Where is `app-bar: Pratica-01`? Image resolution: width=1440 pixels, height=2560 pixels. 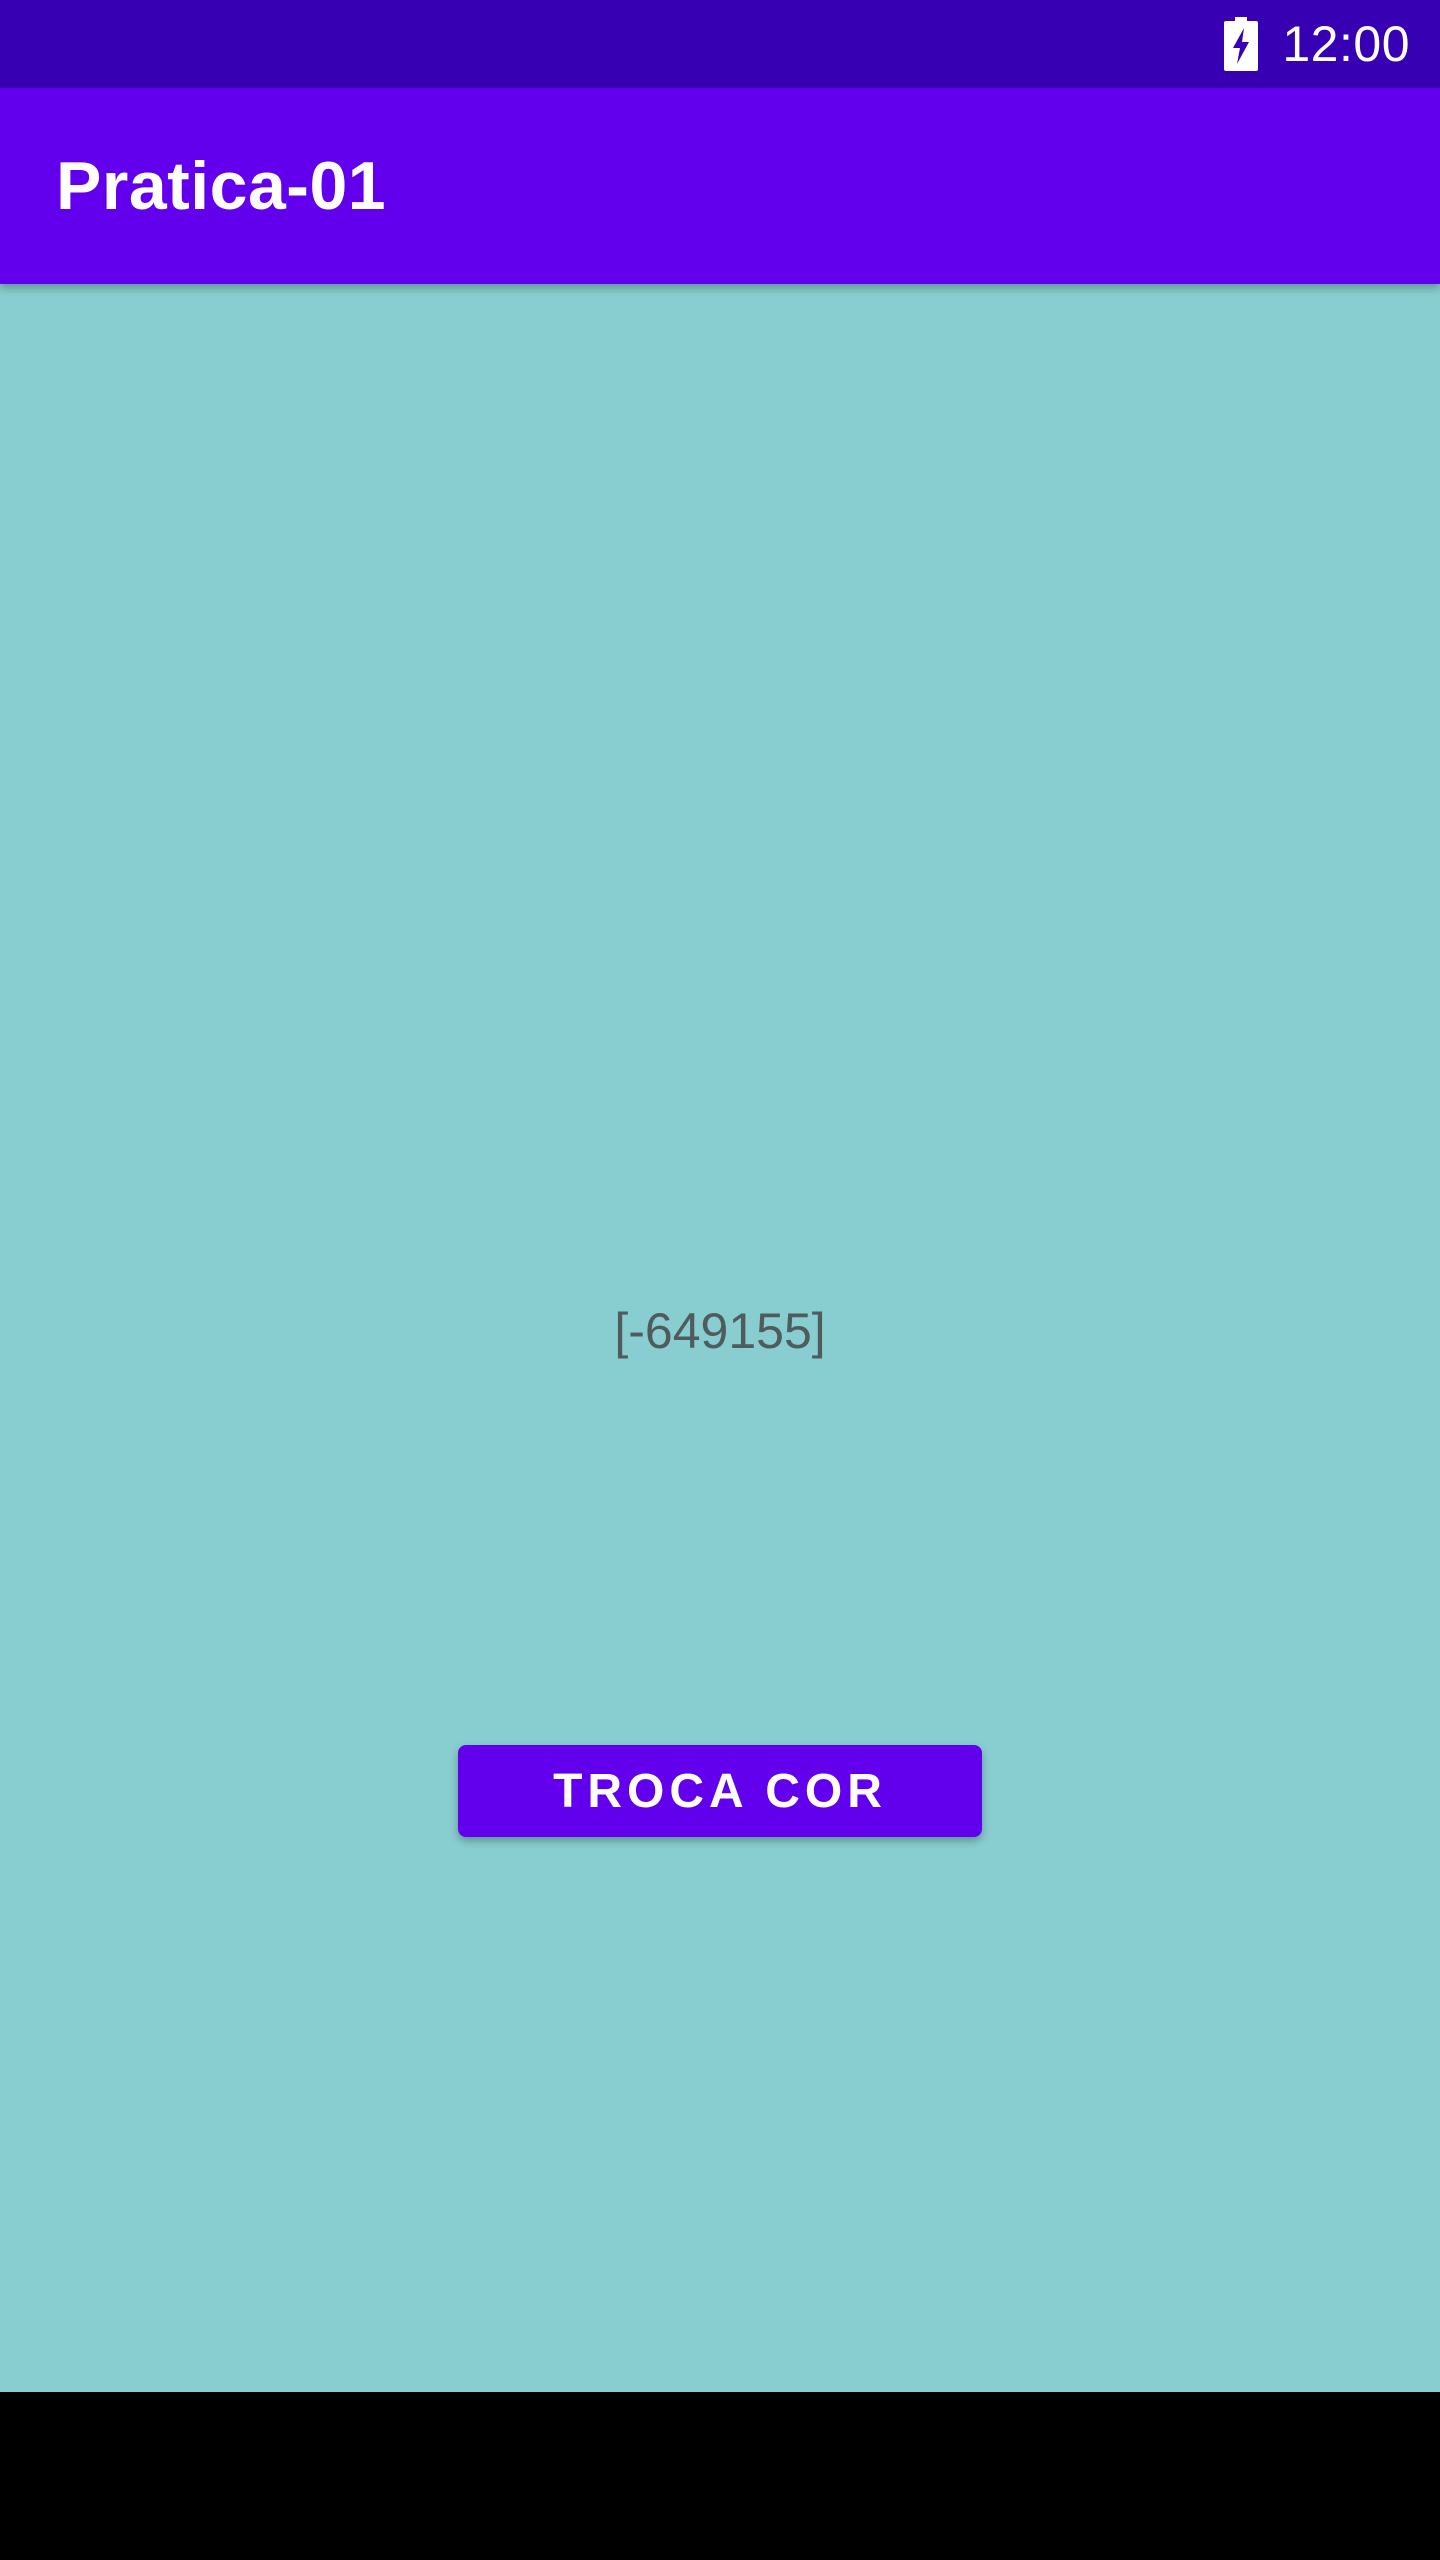
app-bar: Pratica-01 is located at coordinates (720, 186).